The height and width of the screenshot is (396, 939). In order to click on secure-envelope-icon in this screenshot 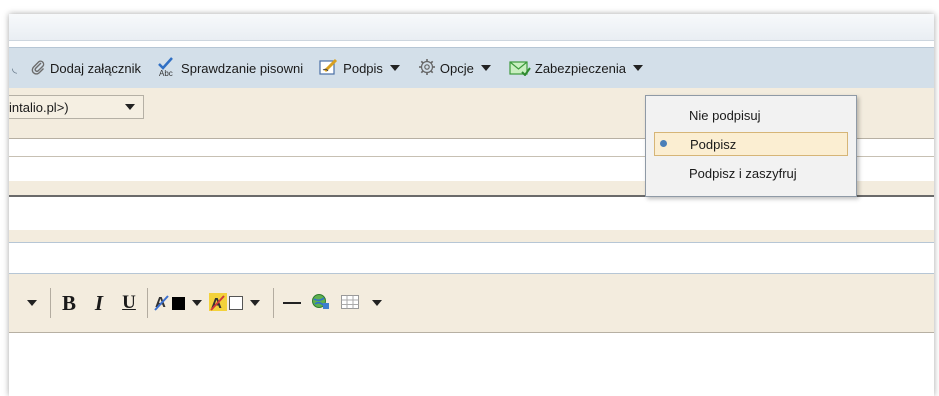, I will do `click(520, 68)`.